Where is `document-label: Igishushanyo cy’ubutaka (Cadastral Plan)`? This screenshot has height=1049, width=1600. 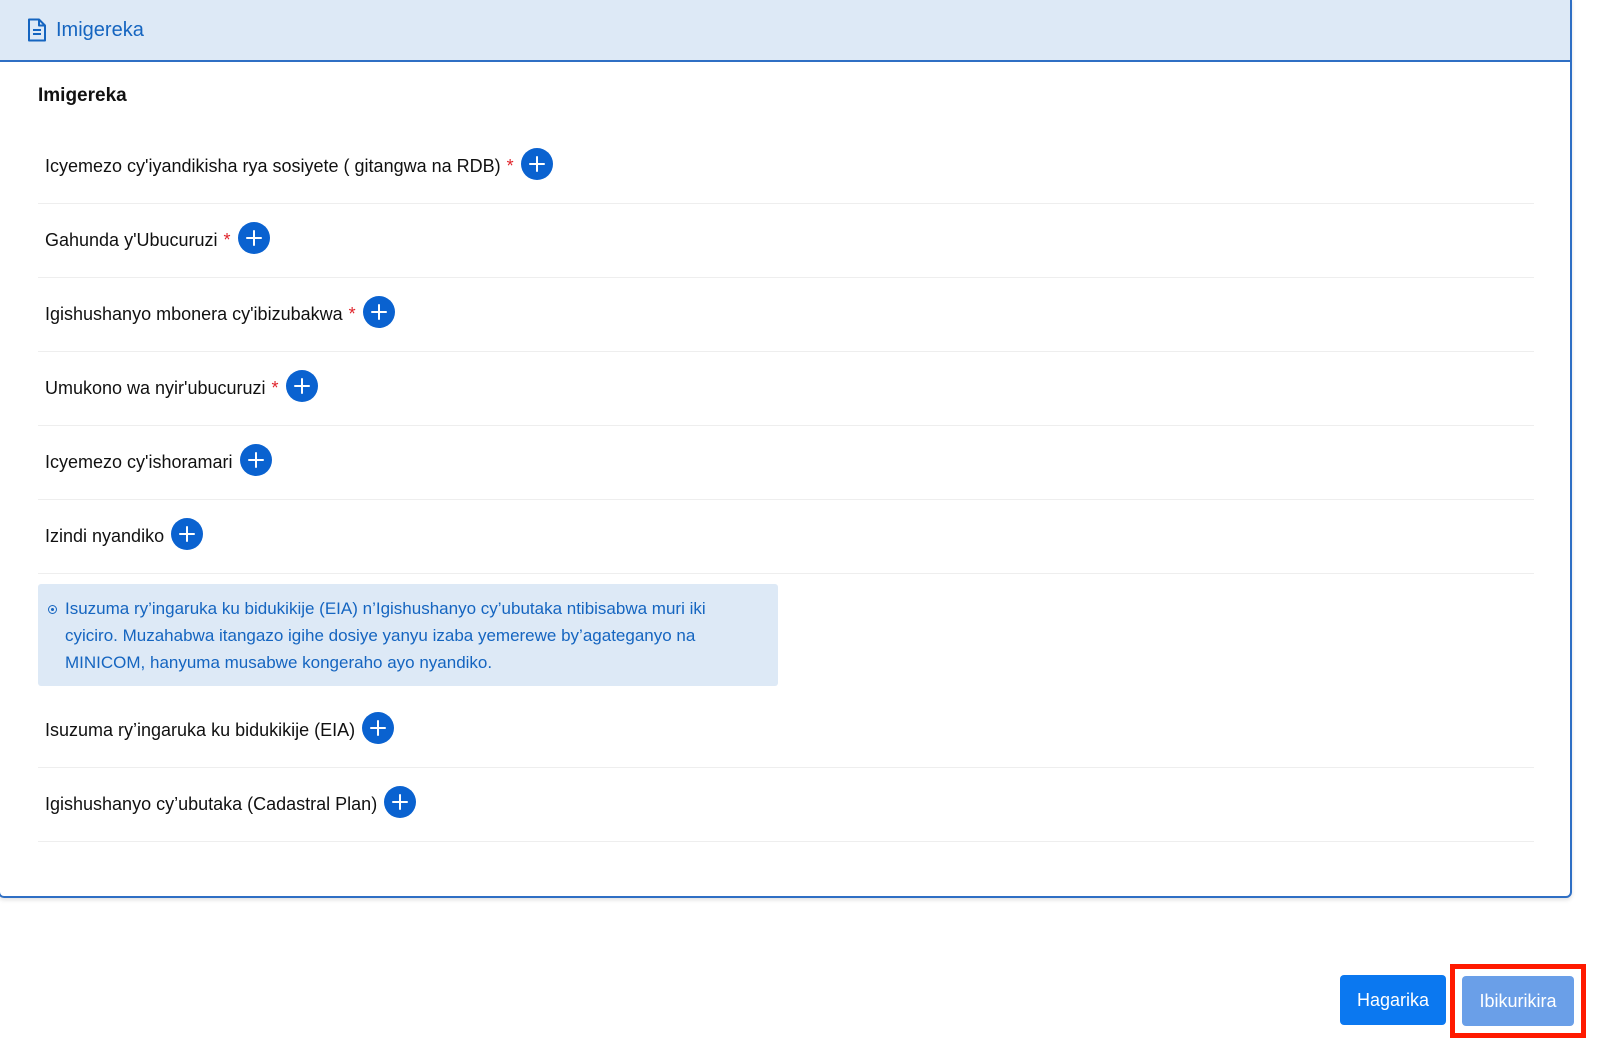
document-label: Igishushanyo cy’ubutaka (Cadastral Plan) is located at coordinates (211, 804).